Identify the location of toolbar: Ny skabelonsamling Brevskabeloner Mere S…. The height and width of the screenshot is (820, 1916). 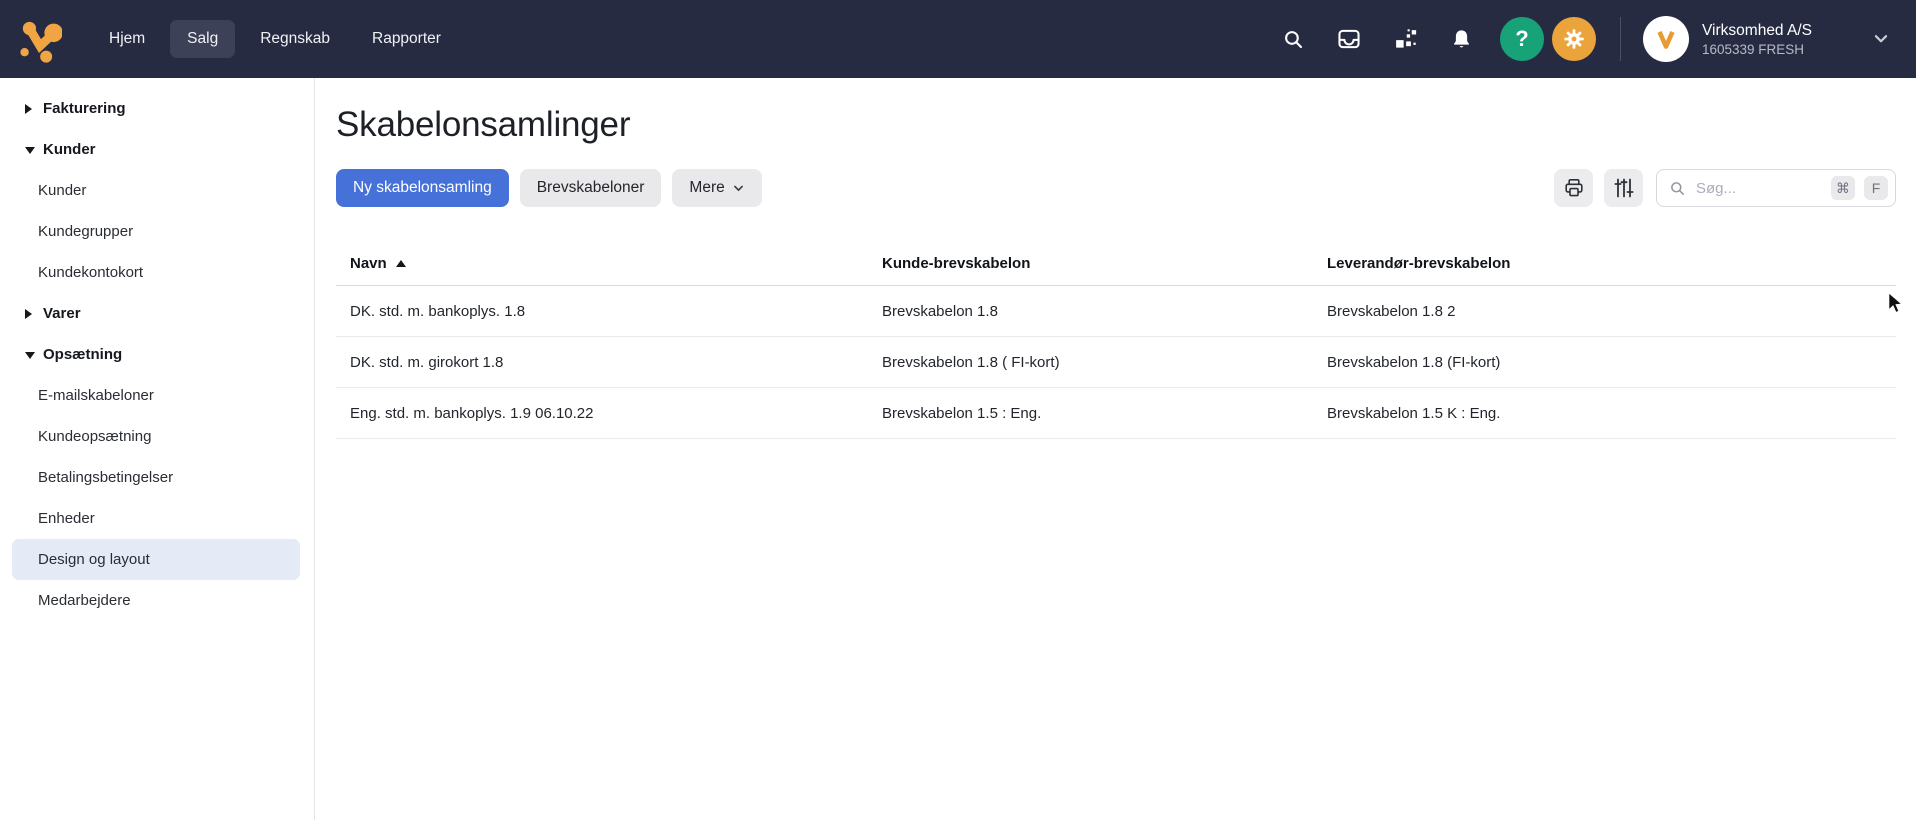
(1116, 188).